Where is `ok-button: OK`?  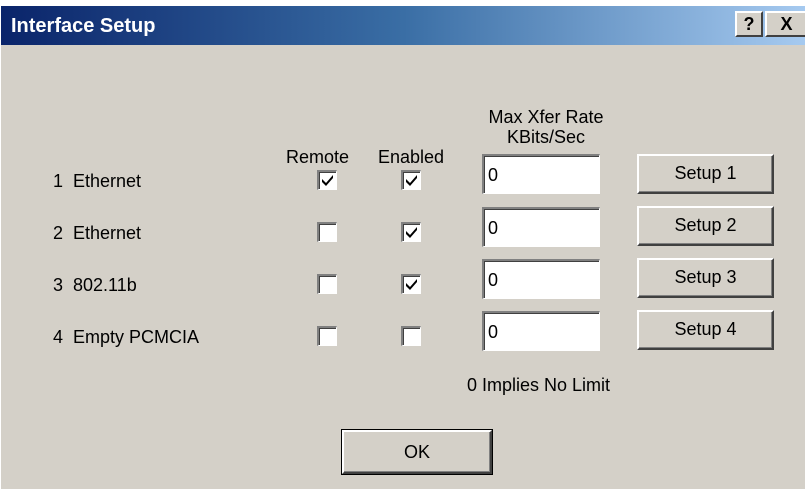
ok-button: OK is located at coordinates (417, 452).